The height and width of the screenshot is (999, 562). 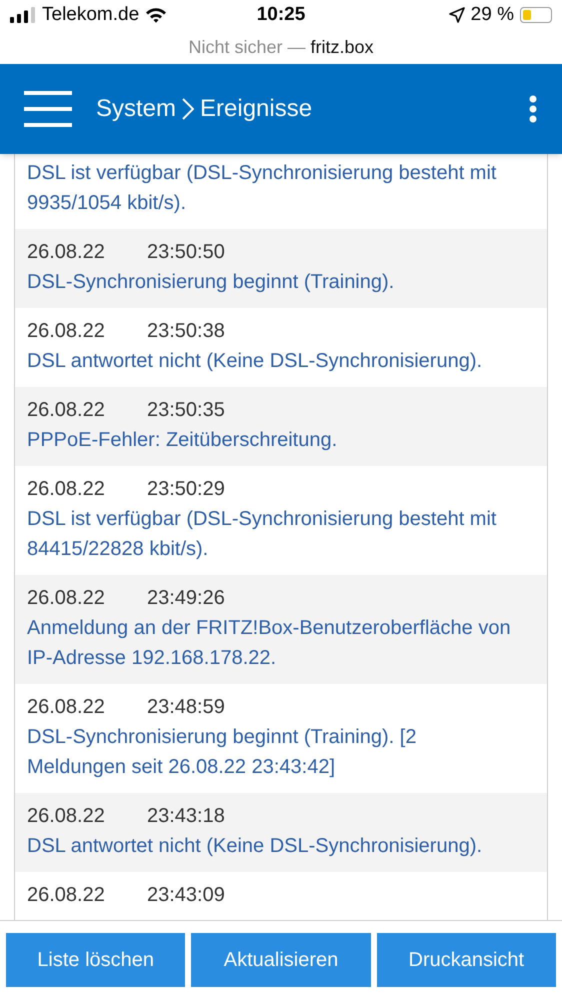 What do you see at coordinates (186, 707) in the screenshot?
I see `event-time: 23:48:59` at bounding box center [186, 707].